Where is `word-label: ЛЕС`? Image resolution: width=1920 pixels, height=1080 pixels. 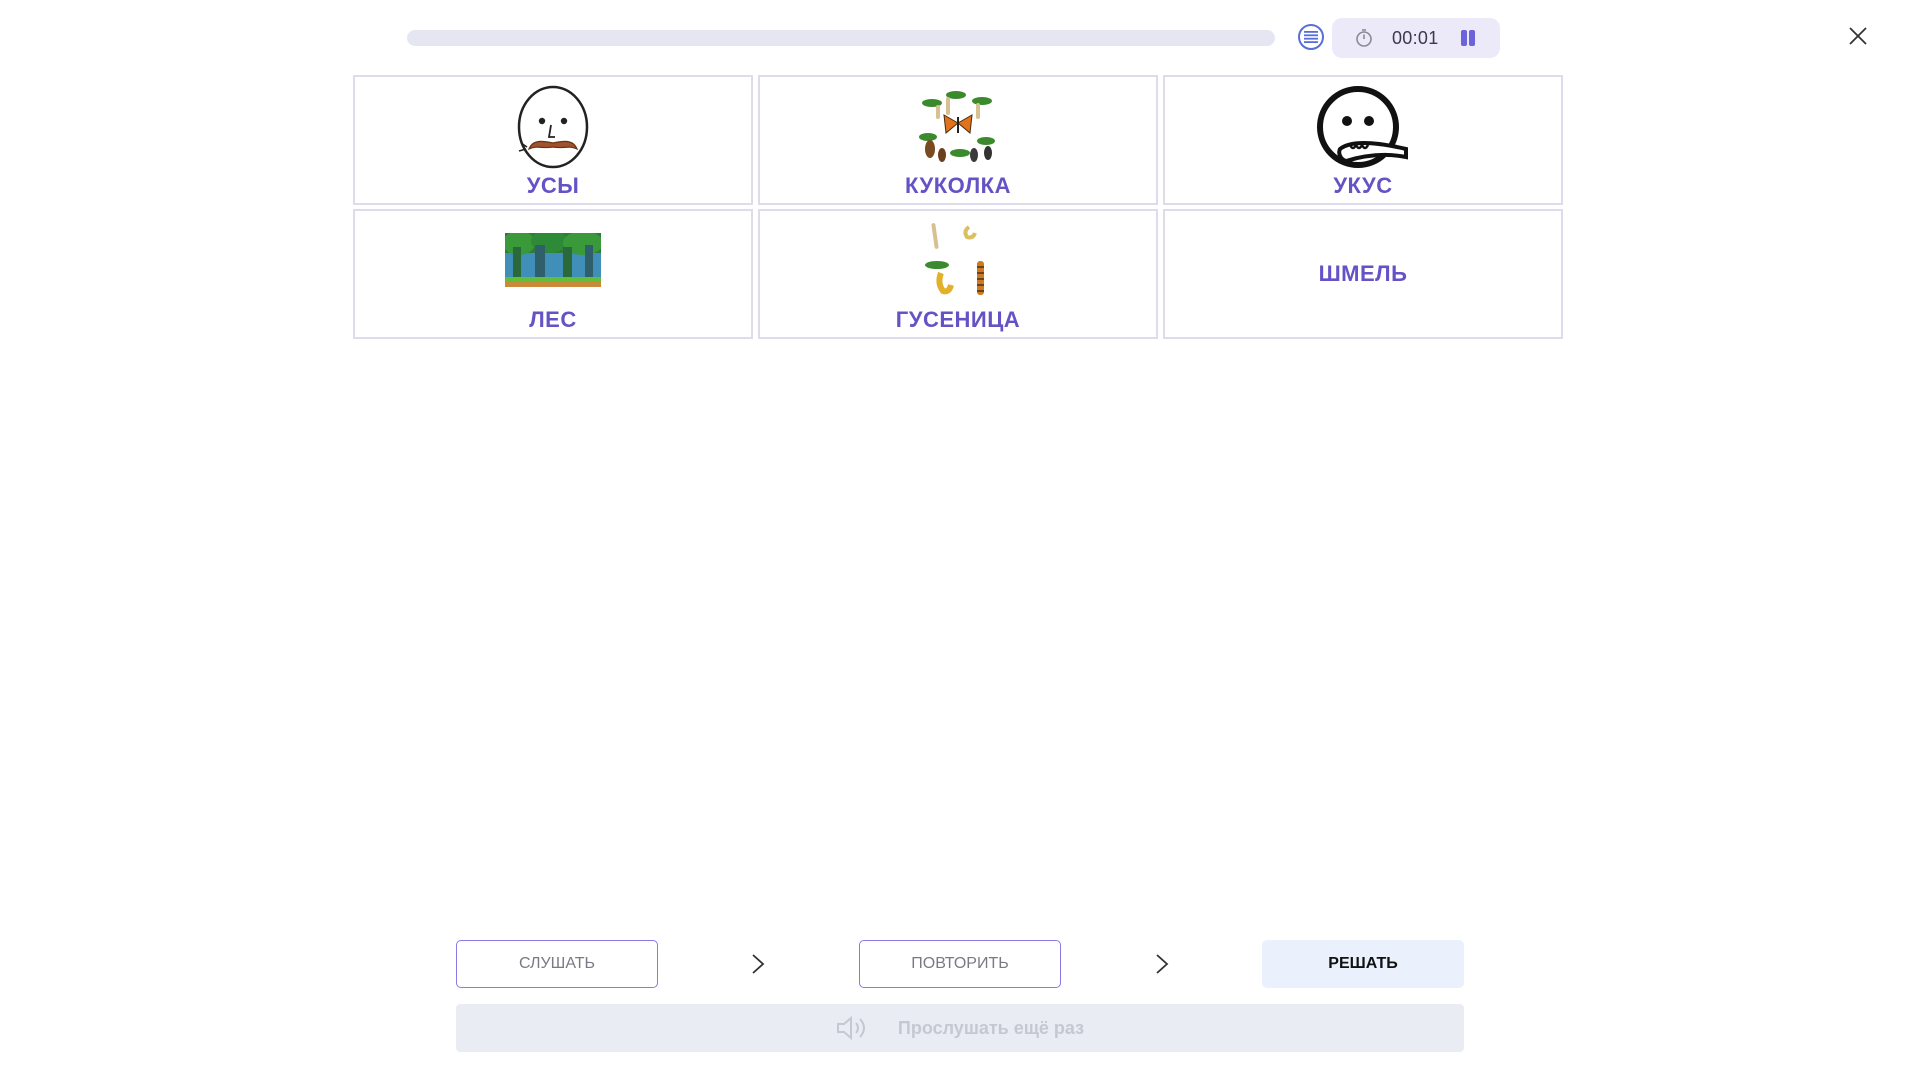
word-label: ЛЕС is located at coordinates (553, 319).